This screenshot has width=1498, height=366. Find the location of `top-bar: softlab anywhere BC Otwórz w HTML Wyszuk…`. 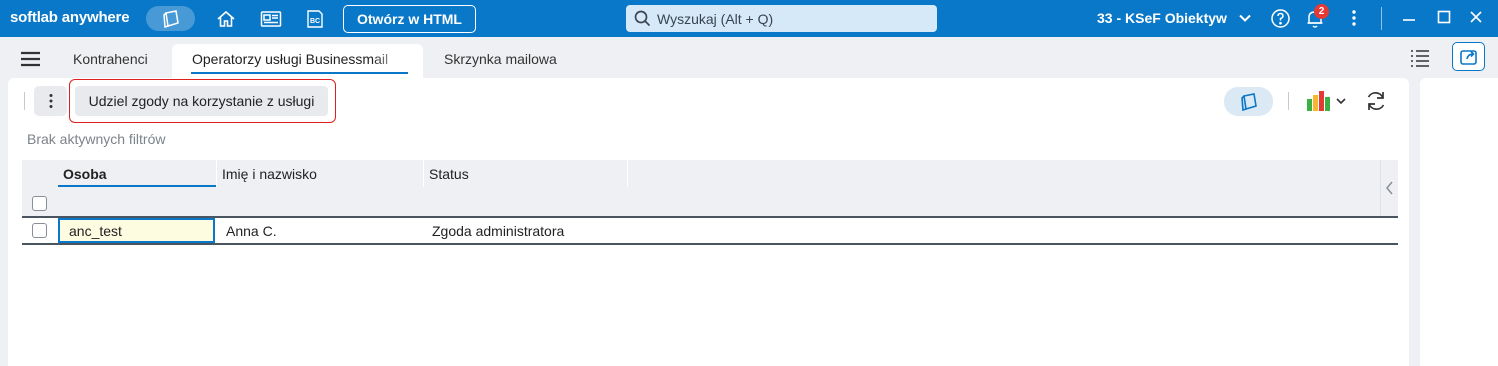

top-bar: softlab anywhere BC Otwórz w HTML Wyszuk… is located at coordinates (749, 18).